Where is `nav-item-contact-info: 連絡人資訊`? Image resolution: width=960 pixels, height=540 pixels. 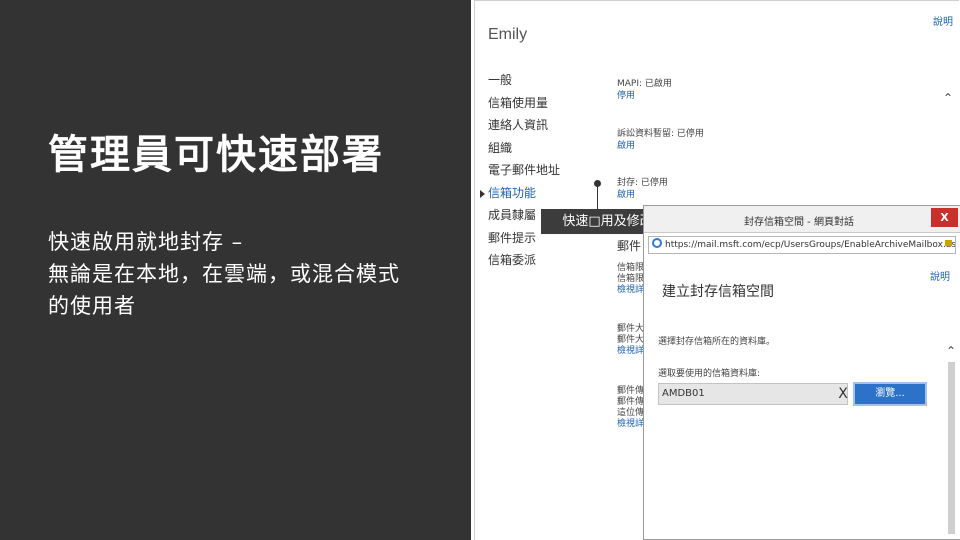
nav-item-contact-info: 連絡人資訊 is located at coordinates (524, 125).